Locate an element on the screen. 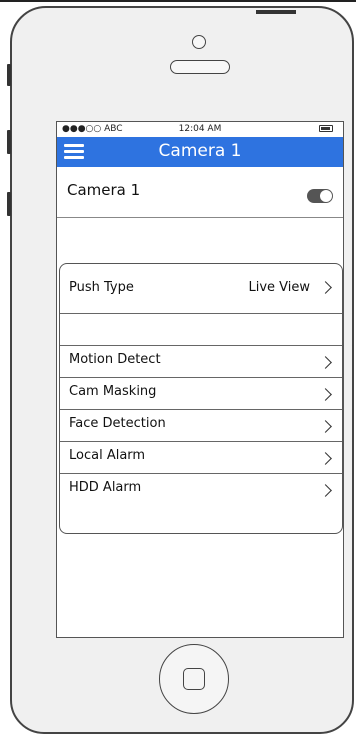  volume-down-button is located at coordinates (9, 204).